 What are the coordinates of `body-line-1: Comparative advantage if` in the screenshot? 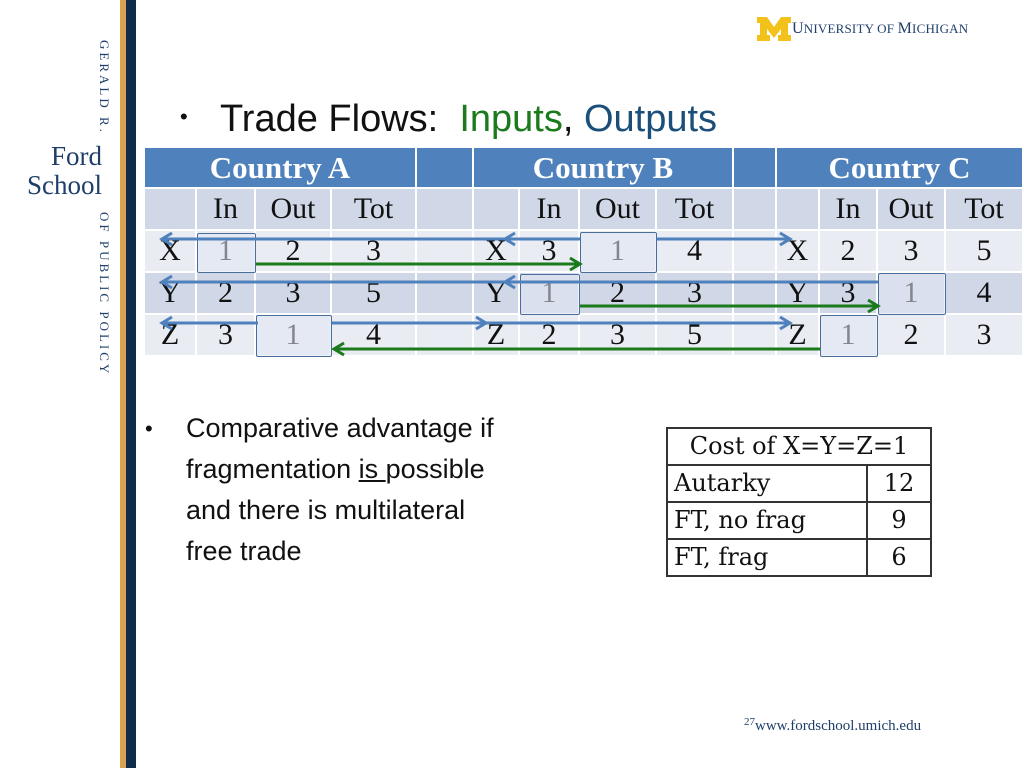 It's located at (340, 428).